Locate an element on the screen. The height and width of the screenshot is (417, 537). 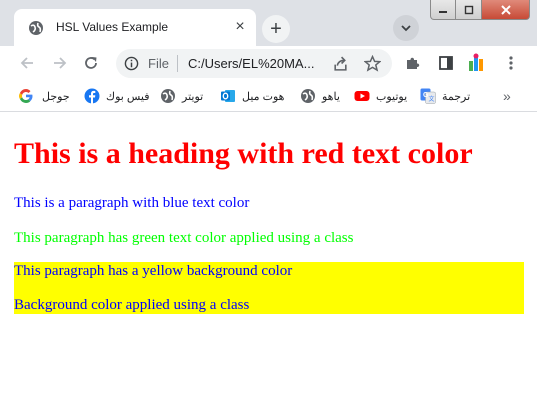
minimize-button is located at coordinates (443, 10).